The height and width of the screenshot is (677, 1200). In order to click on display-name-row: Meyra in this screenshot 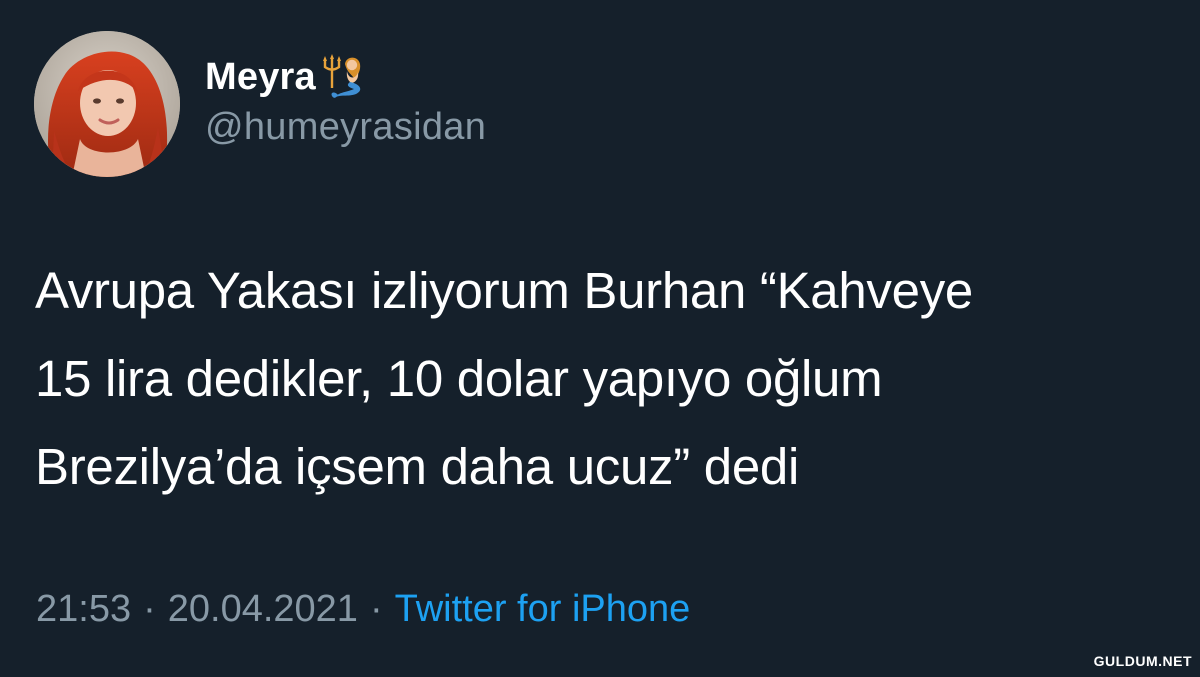, I will do `click(345, 77)`.